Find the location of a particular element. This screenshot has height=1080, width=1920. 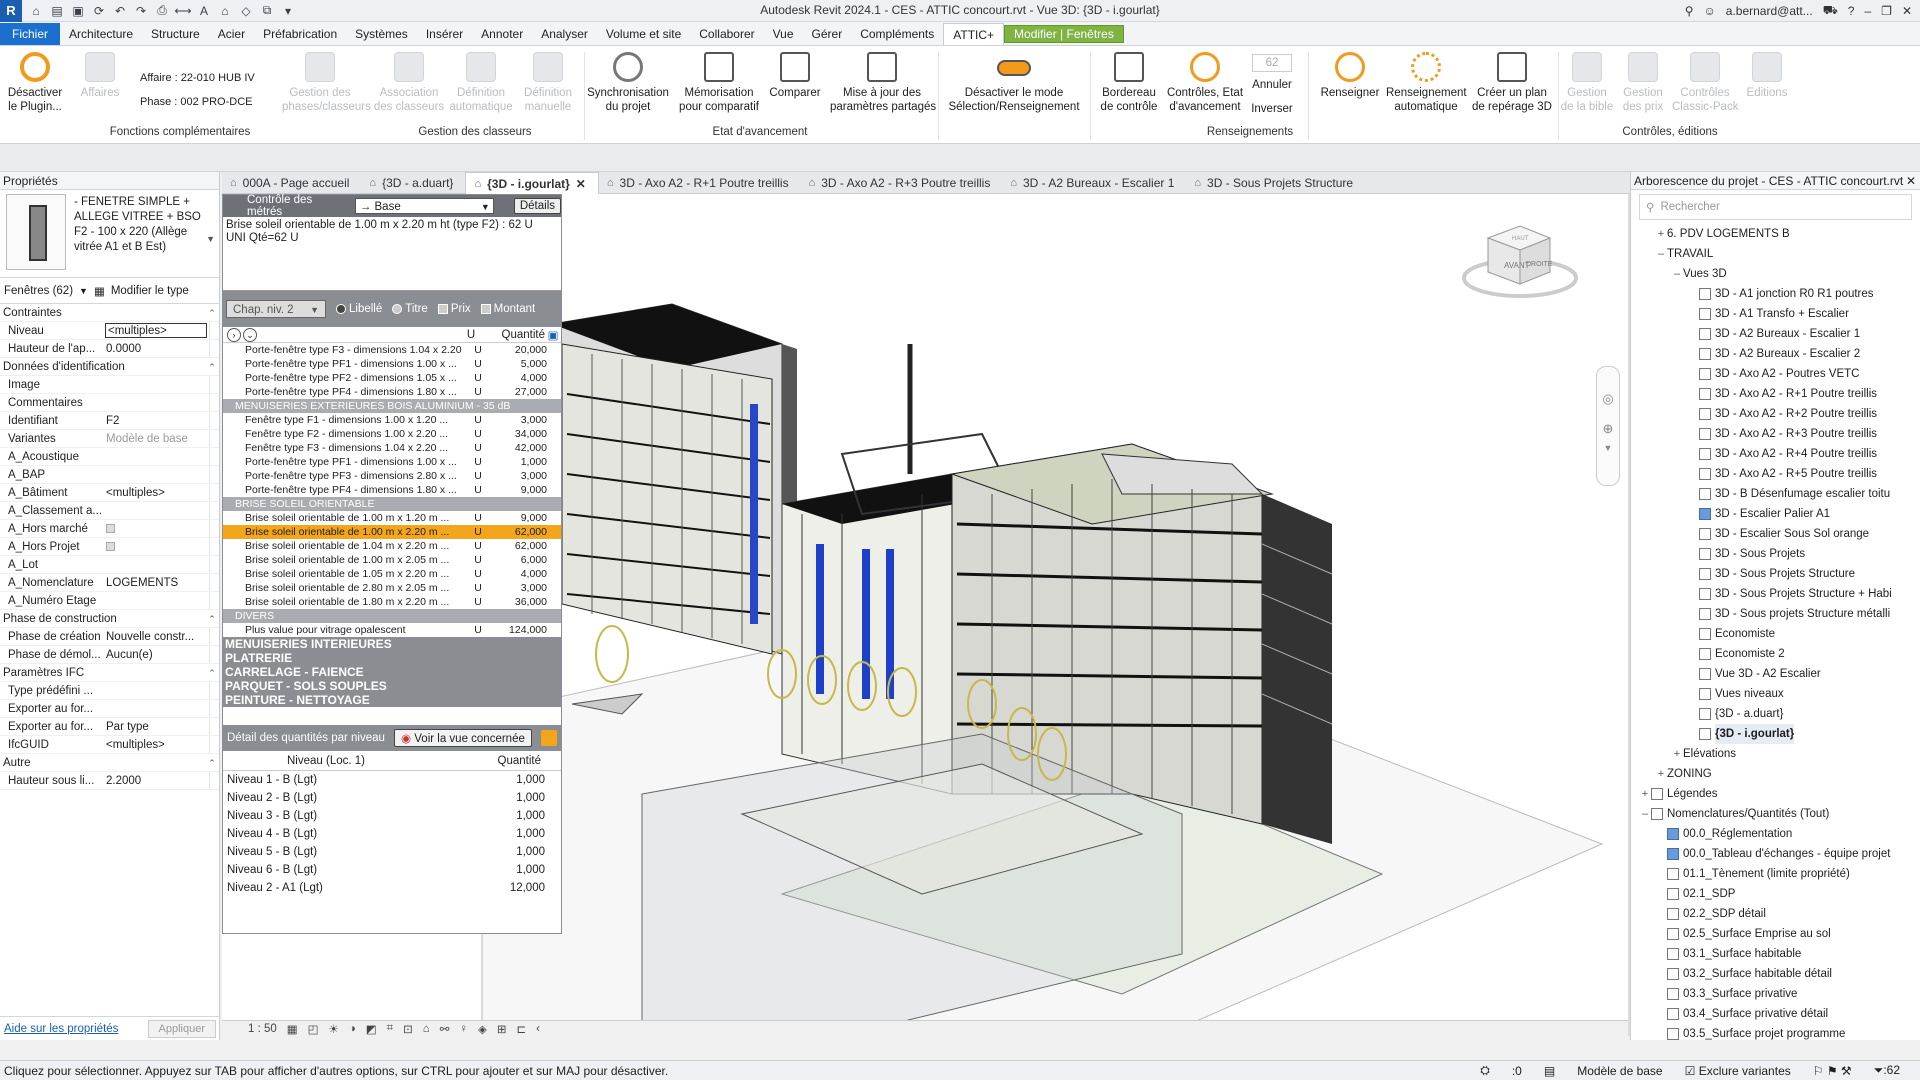

niveau-row: Niveau 5 - B (Lgt) 1,000 is located at coordinates (392, 852).